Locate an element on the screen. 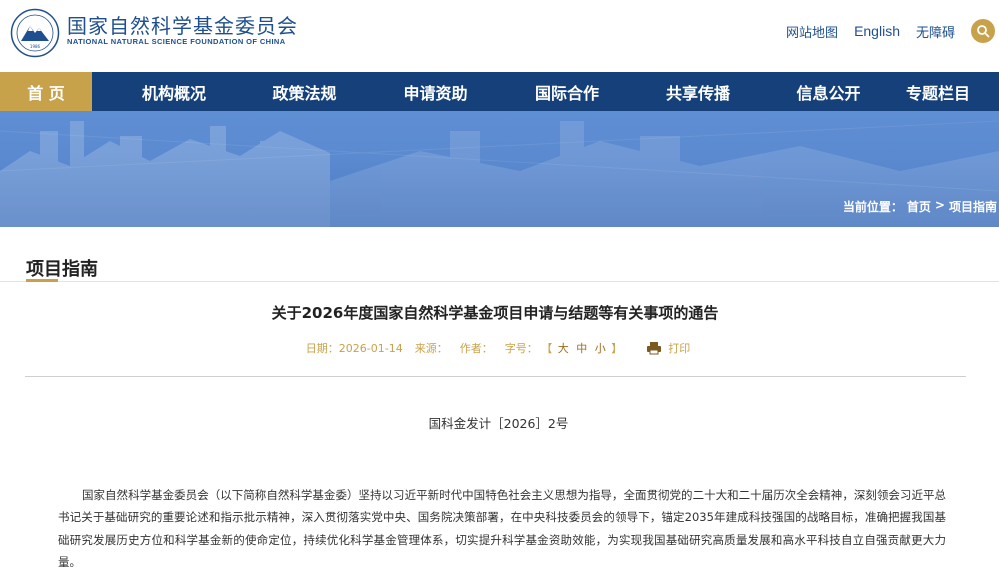 The image size is (999, 583). section-title-underline is located at coordinates (42, 280).